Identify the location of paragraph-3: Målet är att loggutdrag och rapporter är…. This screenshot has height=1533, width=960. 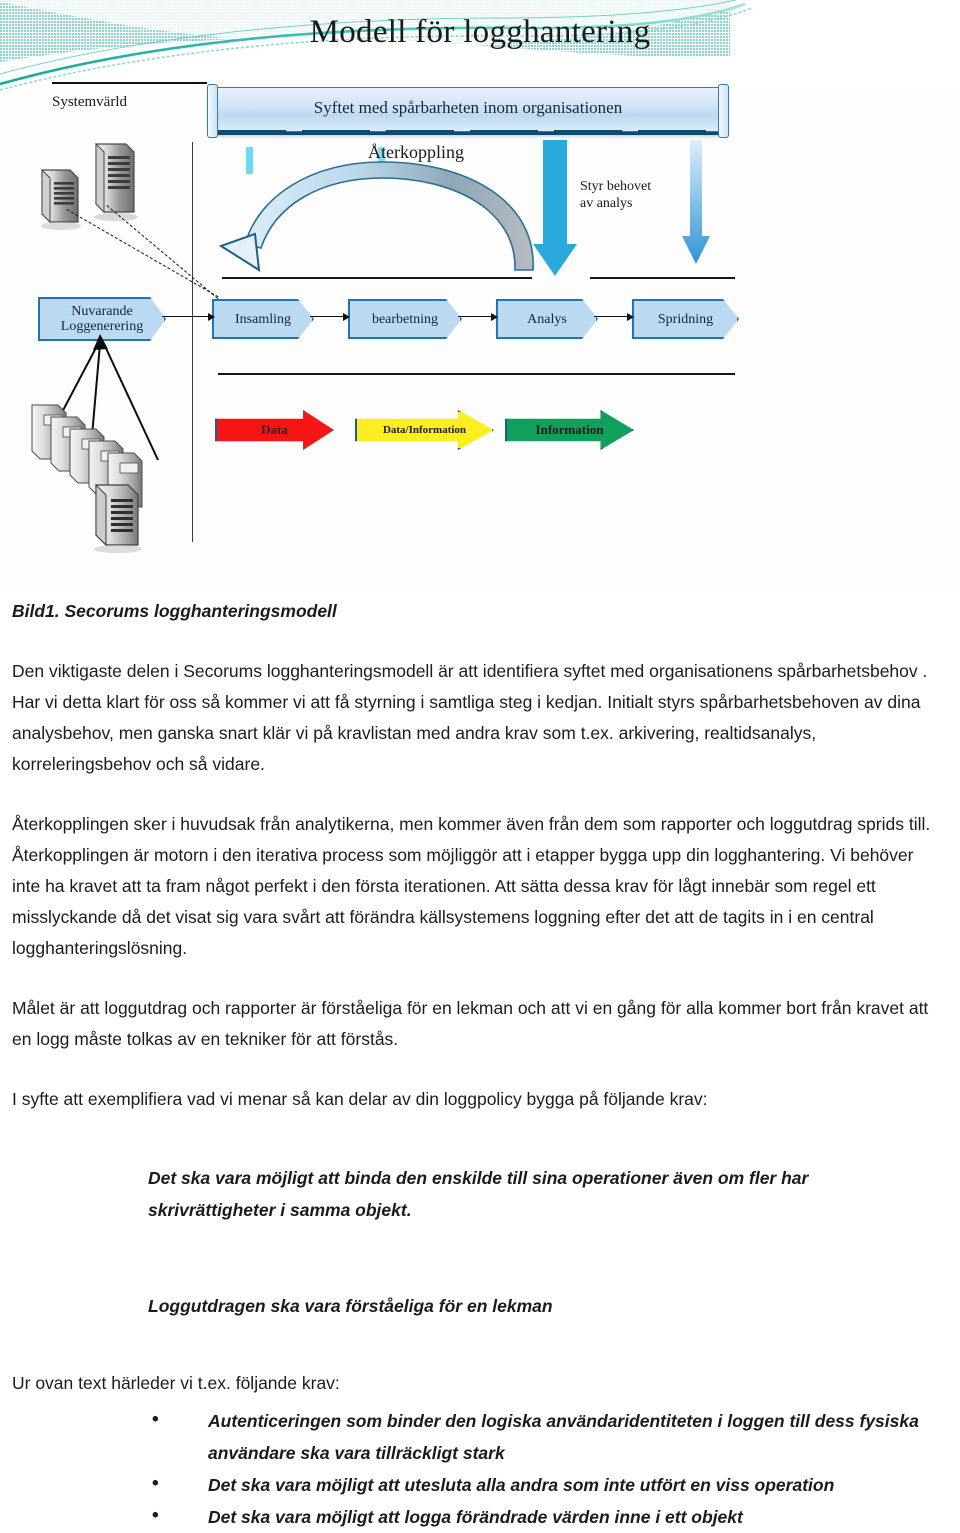
(470, 1023).